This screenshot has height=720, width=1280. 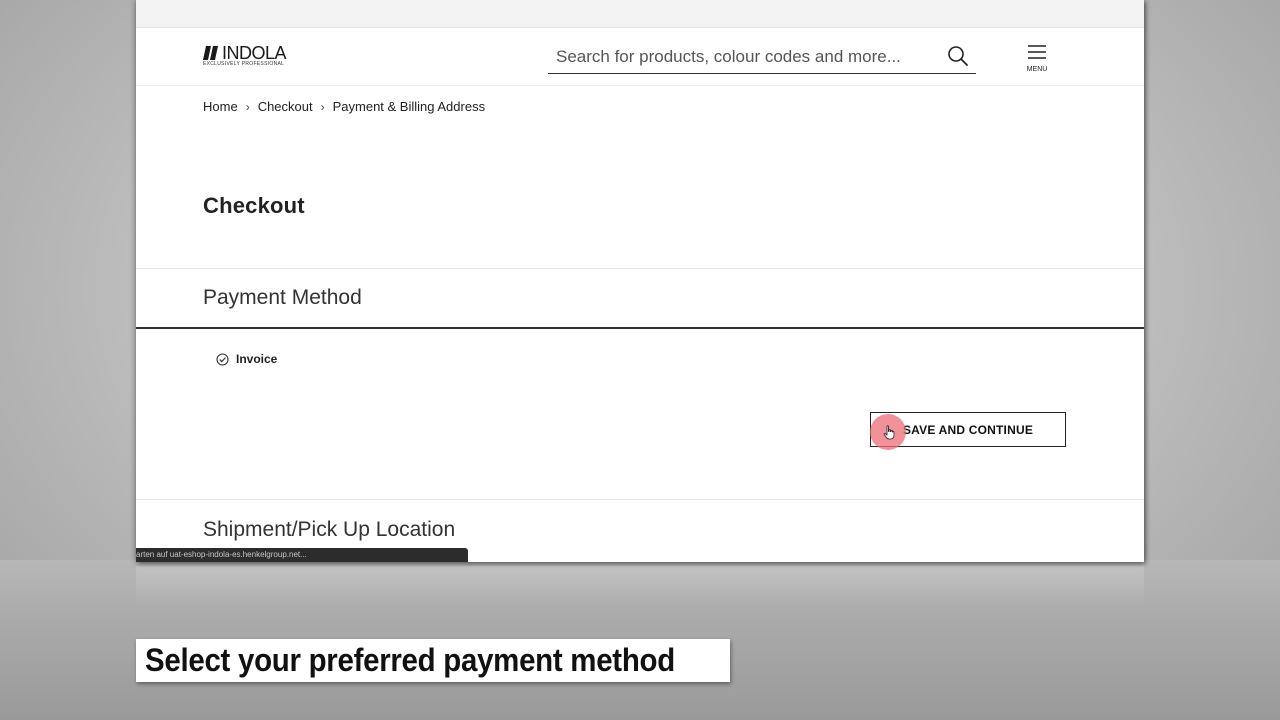 What do you see at coordinates (889, 432) in the screenshot?
I see `hand-pointer-icon` at bounding box center [889, 432].